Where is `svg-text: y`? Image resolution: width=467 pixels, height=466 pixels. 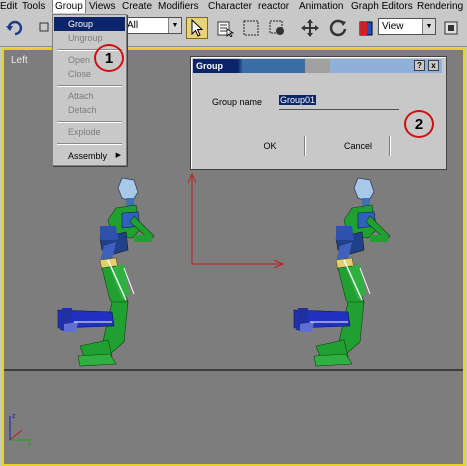
svg-text: y is located at coordinates (30, 444).